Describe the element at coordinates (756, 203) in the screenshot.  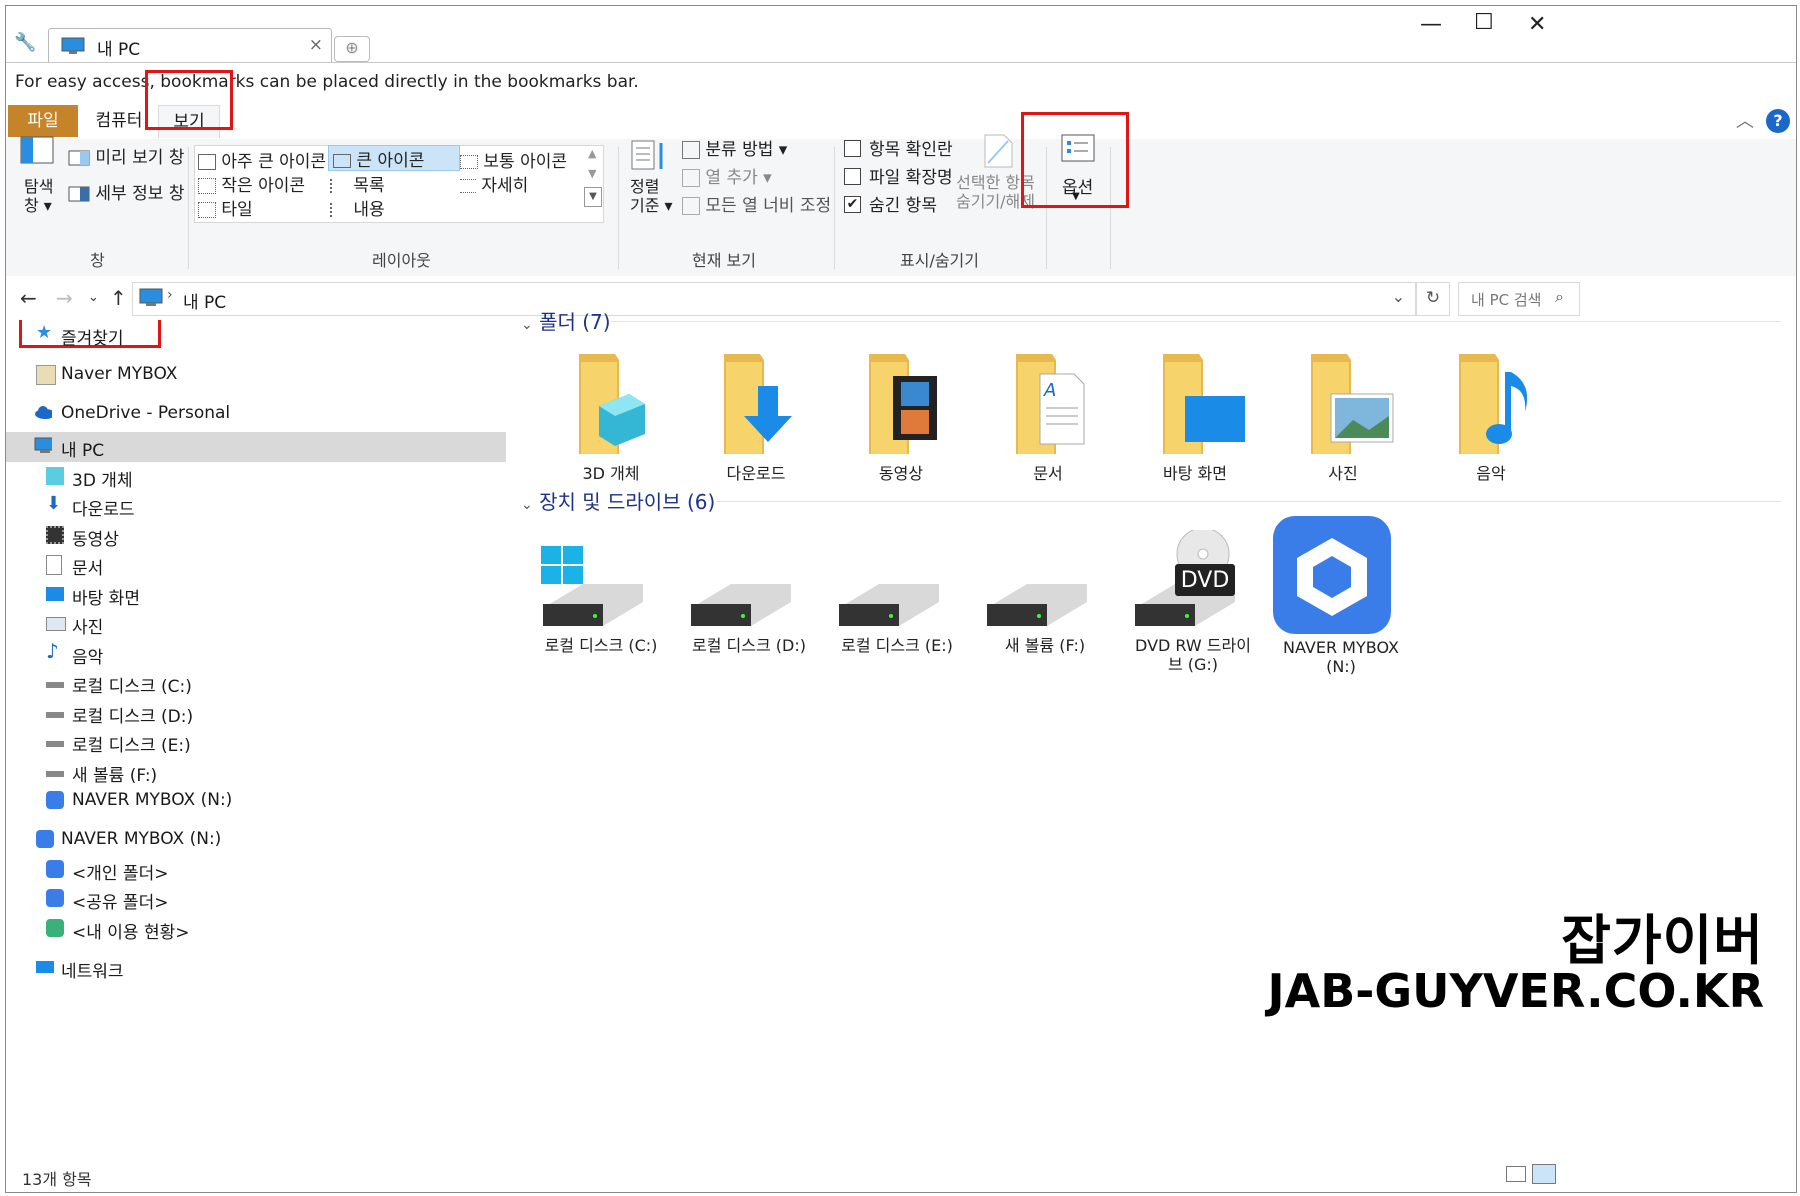
I see `fit-columns-button: 모든 열 너비 조정` at that location.